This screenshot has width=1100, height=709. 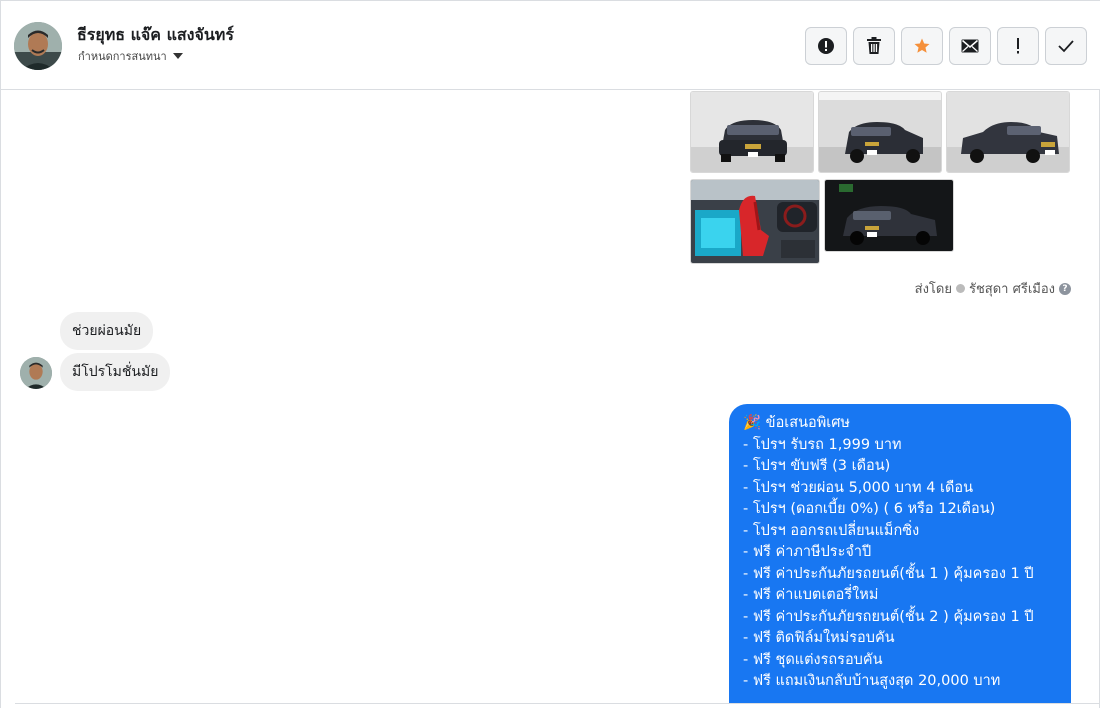 What do you see at coordinates (557, 706) in the screenshot?
I see `message-composer` at bounding box center [557, 706].